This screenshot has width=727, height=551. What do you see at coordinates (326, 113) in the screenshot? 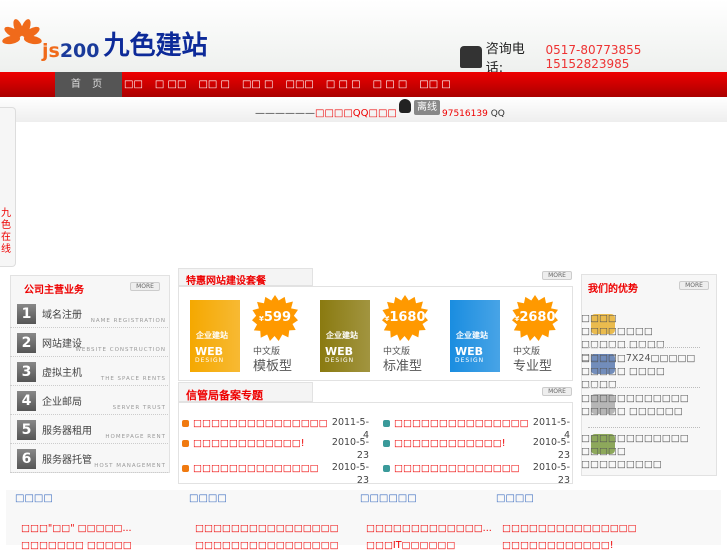
I see `qq-line: ——————□□□□QQ□□□` at bounding box center [326, 113].